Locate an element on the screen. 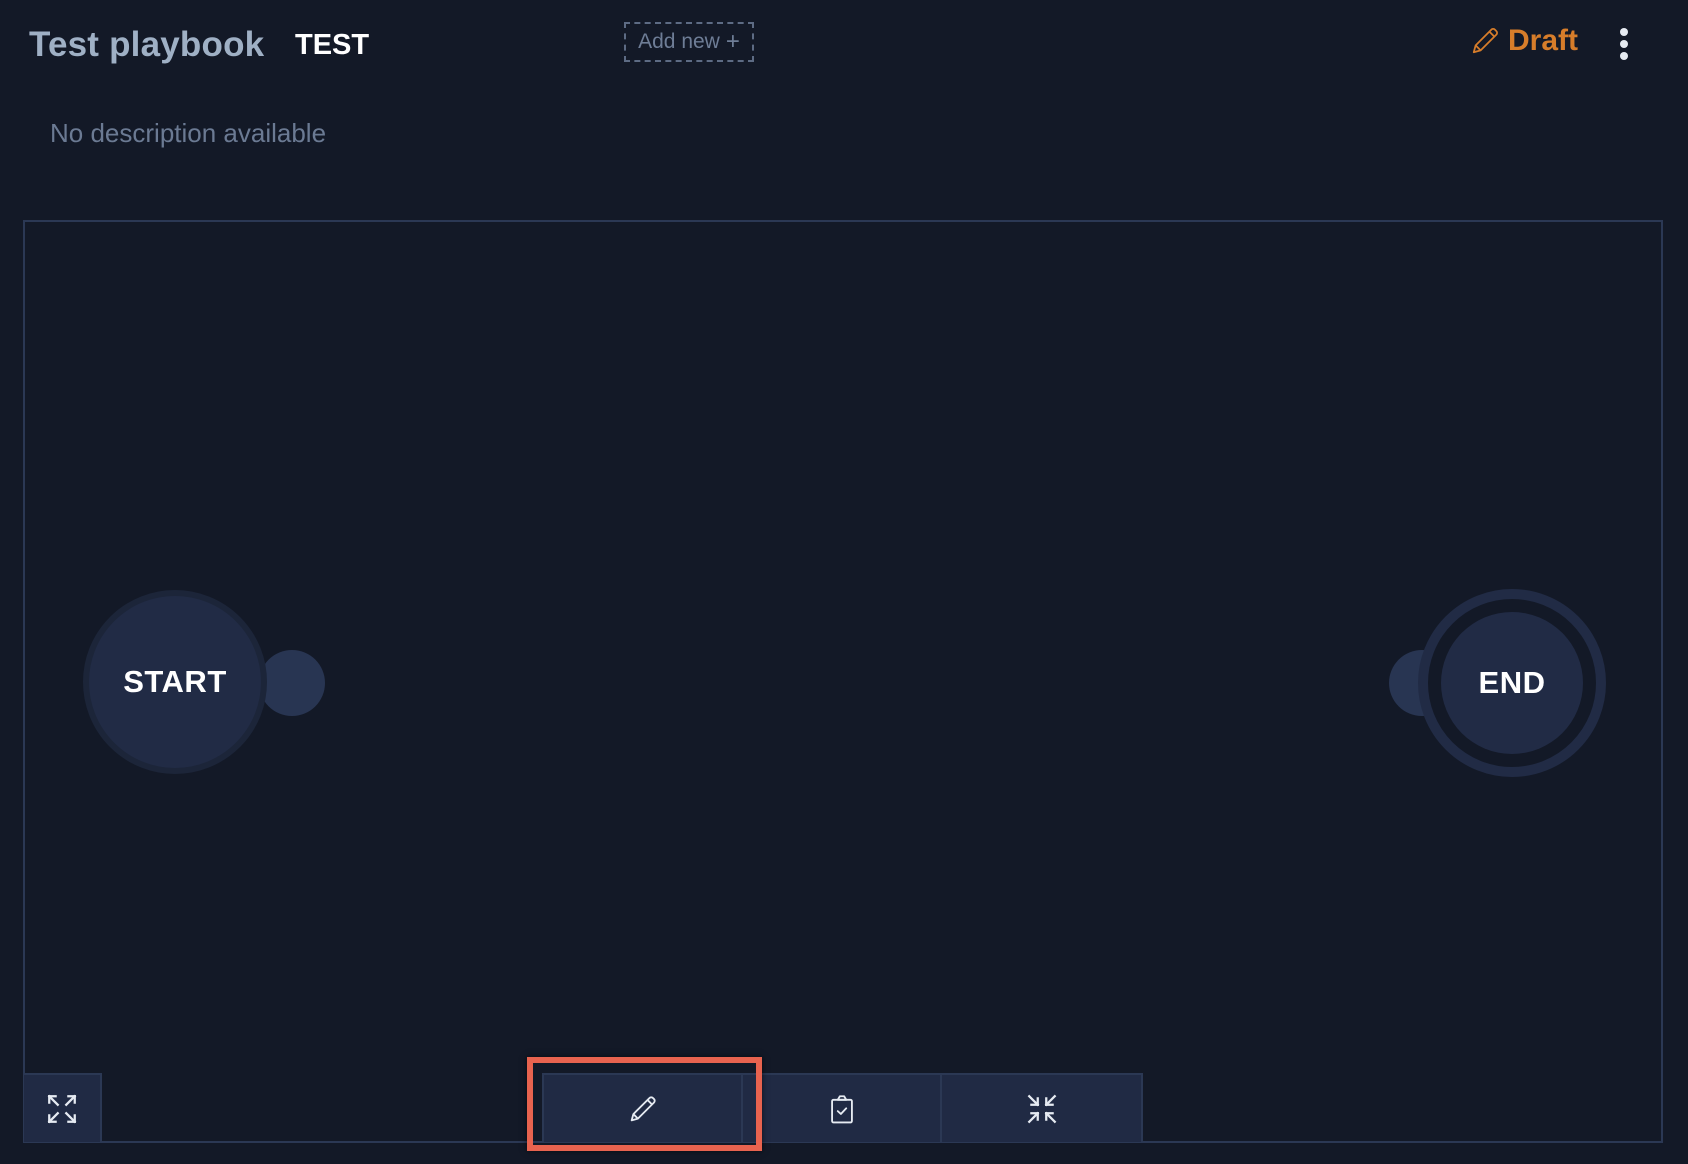 The image size is (1688, 1164). collapse-button is located at coordinates (1041, 1108).